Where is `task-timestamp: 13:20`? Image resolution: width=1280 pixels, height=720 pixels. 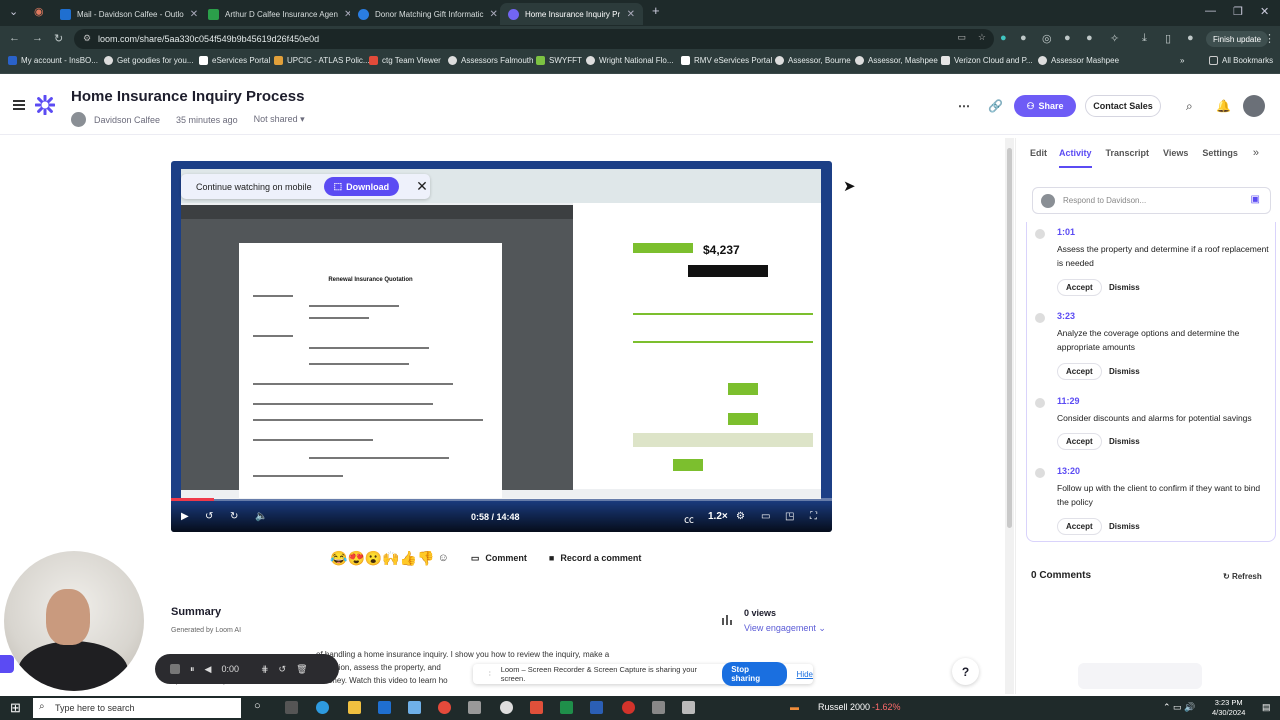
task-timestamp: 13:20 is located at coordinates (1068, 471).